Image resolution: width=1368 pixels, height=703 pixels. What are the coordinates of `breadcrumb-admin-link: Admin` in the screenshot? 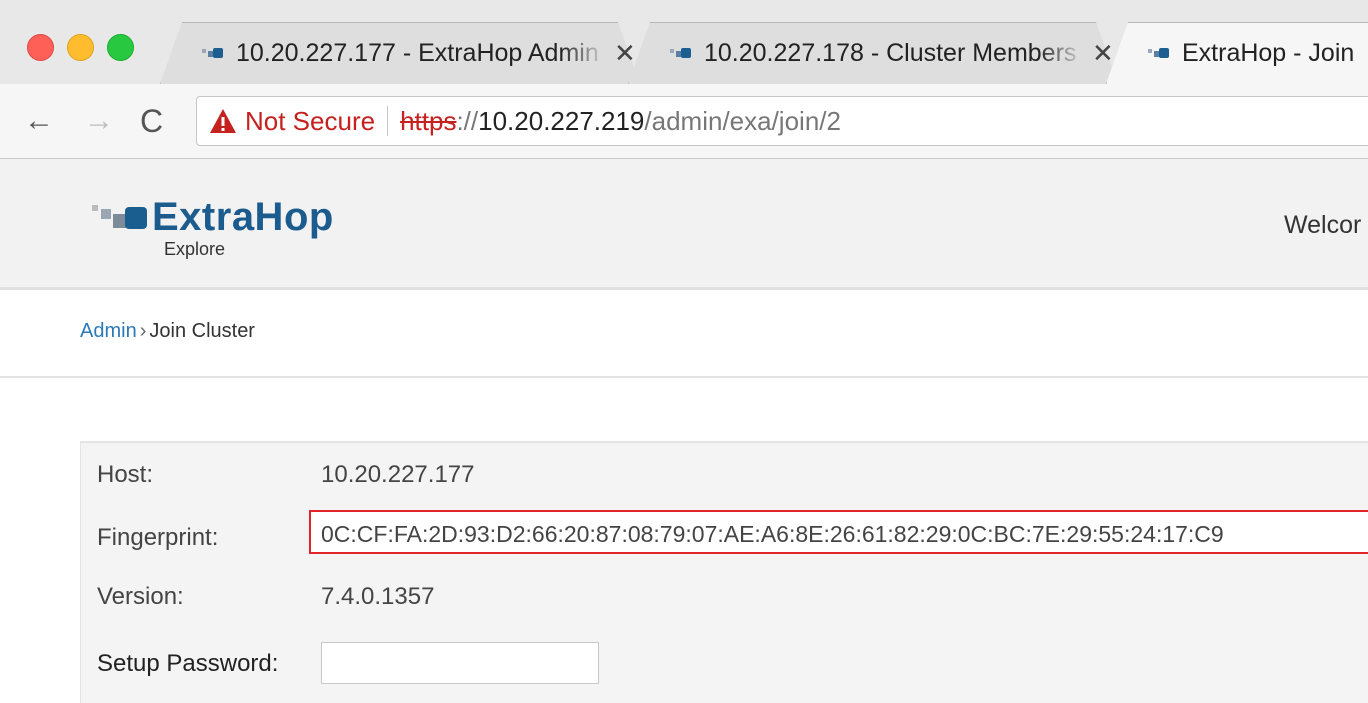 It's located at (108, 331).